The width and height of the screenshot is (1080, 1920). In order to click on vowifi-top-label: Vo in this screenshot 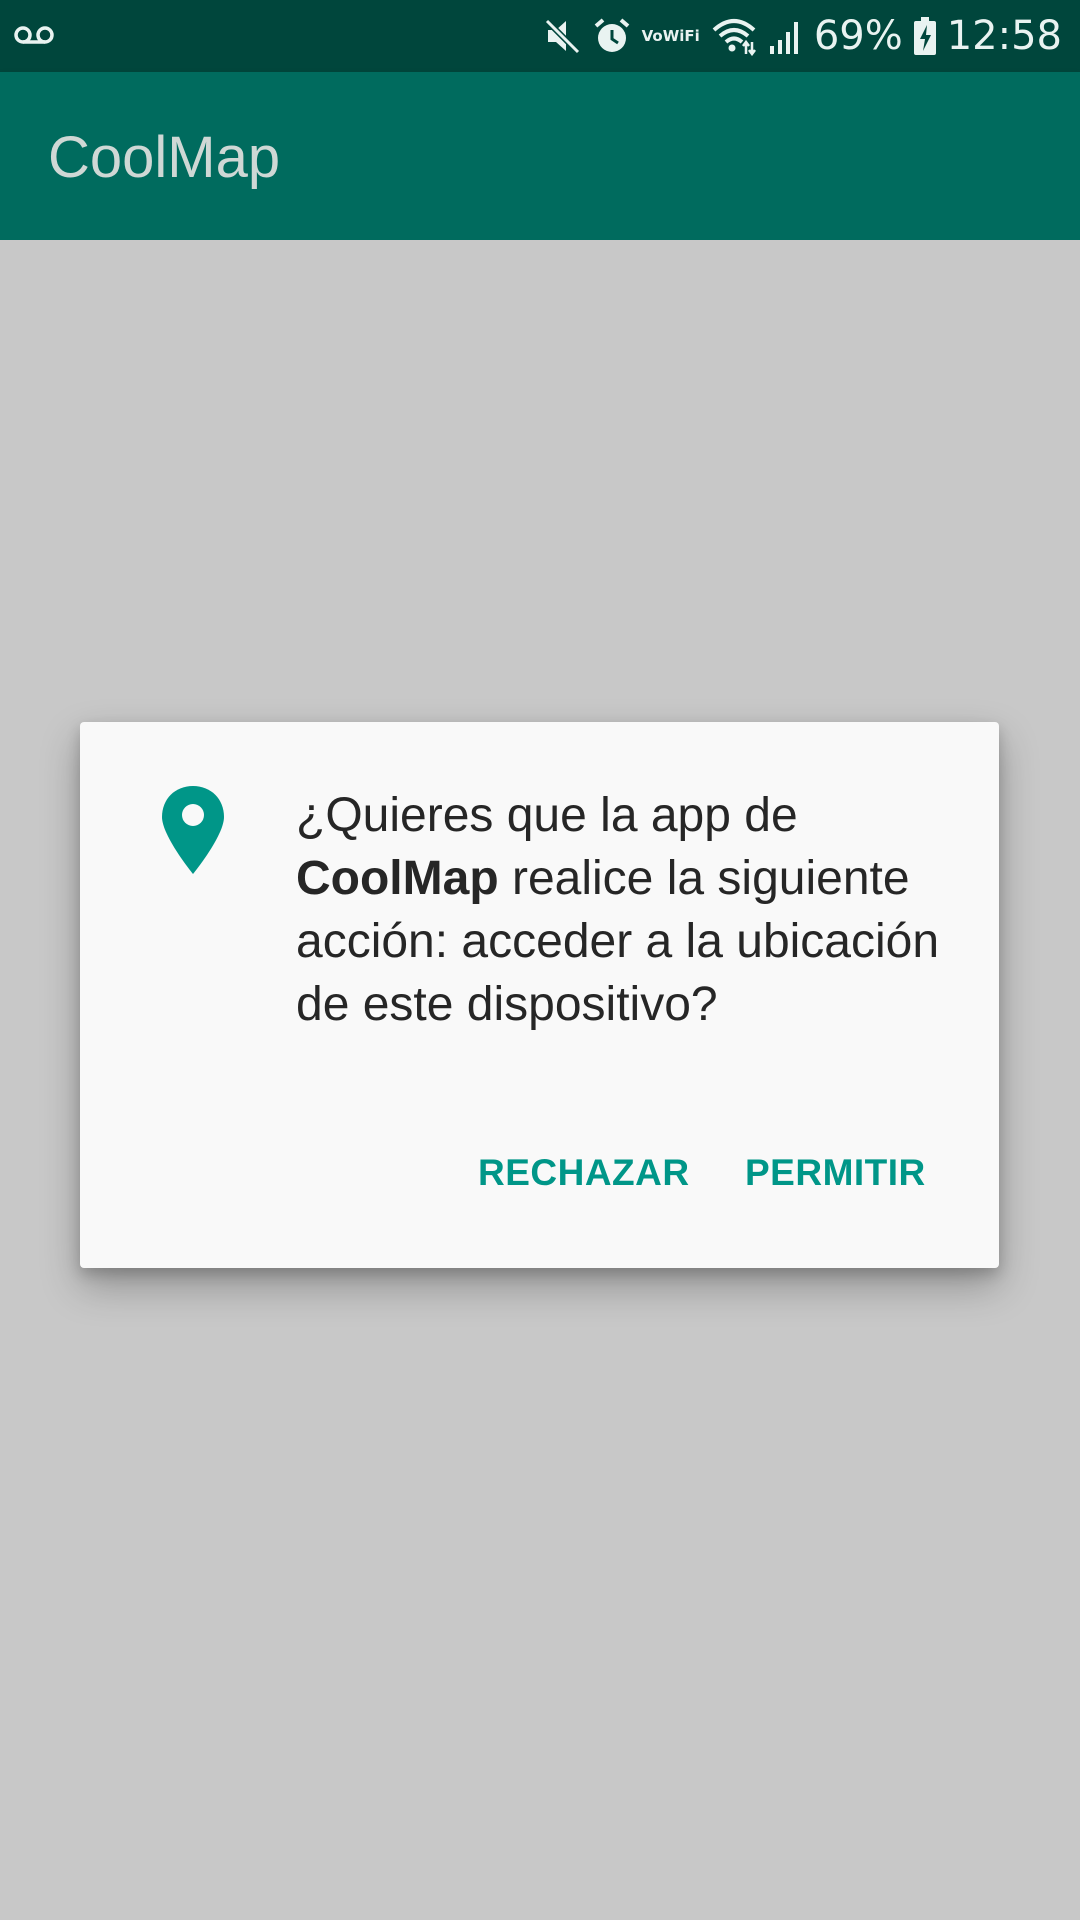, I will do `click(652, 35)`.